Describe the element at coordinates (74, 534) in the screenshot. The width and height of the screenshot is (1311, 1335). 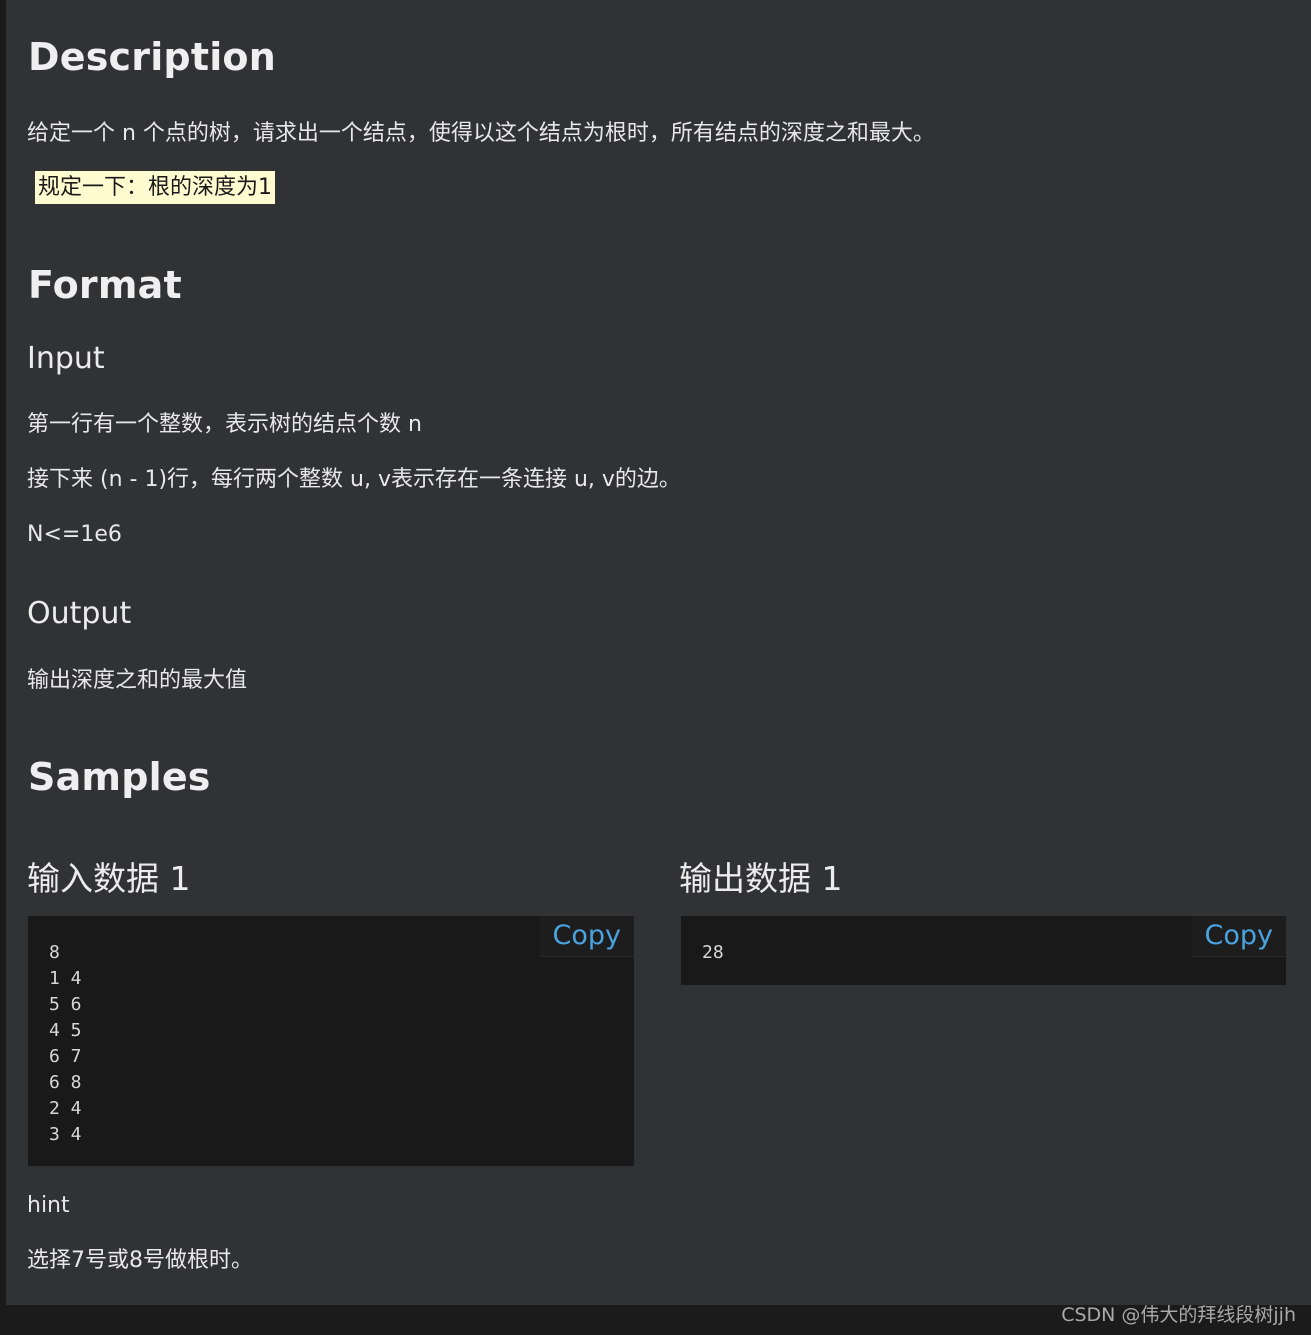
I see `input-line-3: N<=1e6` at that location.